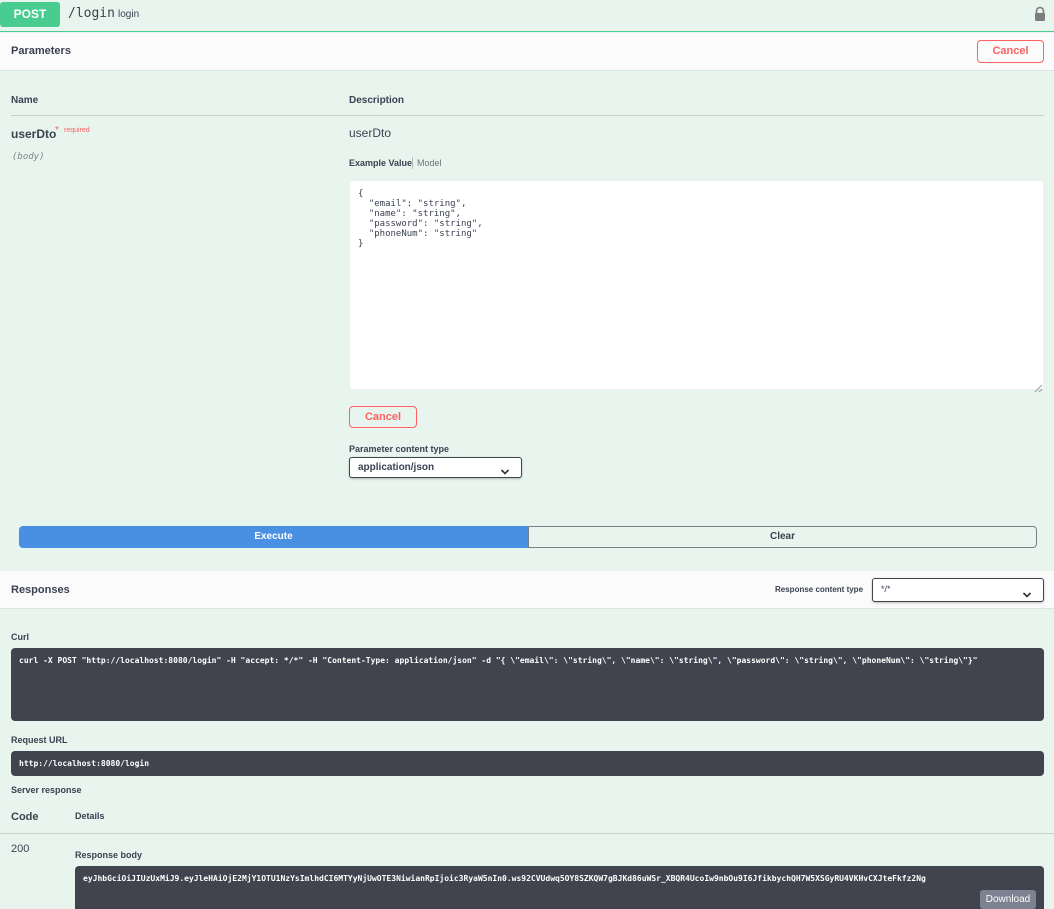 The image size is (1054, 909). I want to click on cancel-try-out-button: Cancel, so click(1010, 51).